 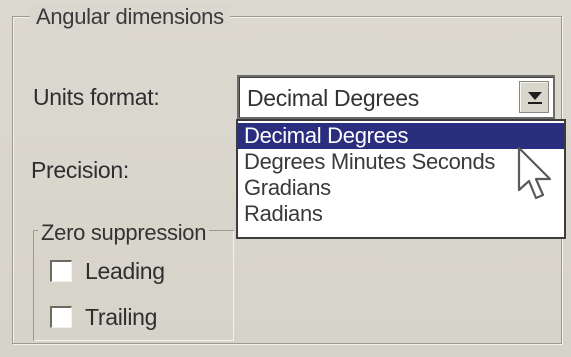 What do you see at coordinates (61, 317) in the screenshot?
I see `trailing-checkbox` at bounding box center [61, 317].